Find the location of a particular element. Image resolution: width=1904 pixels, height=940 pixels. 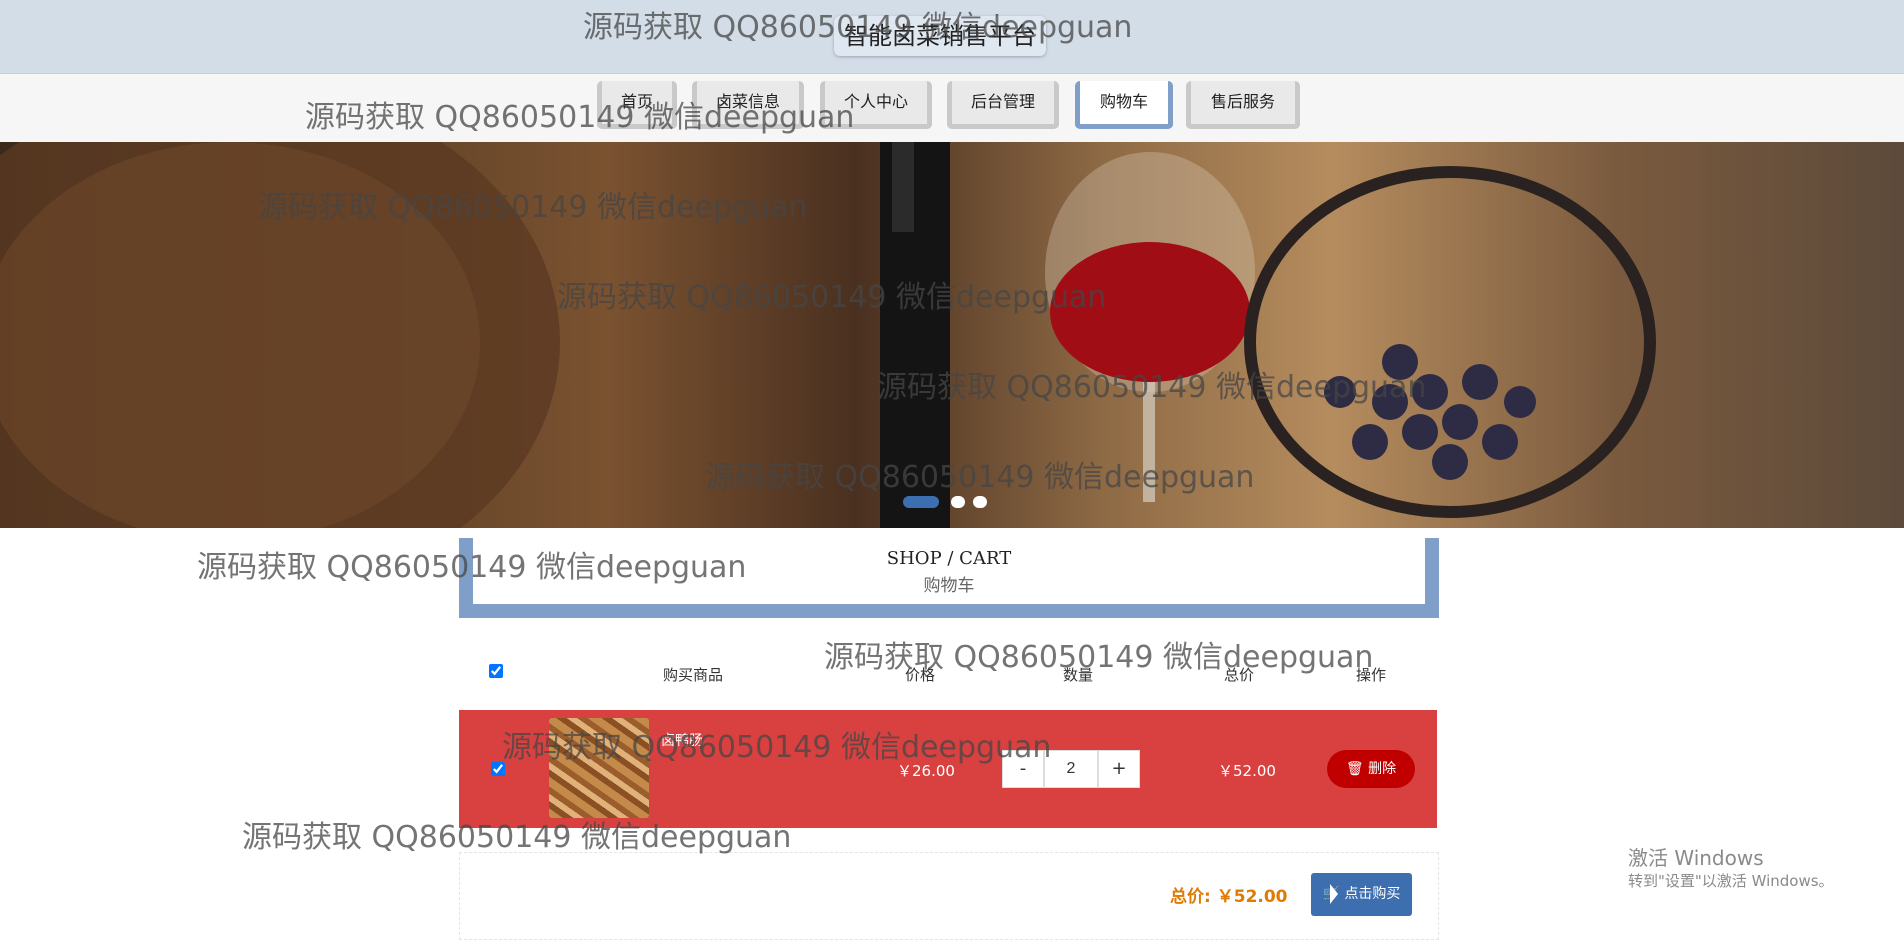

header-product: 购买商品 is located at coordinates (693, 675).